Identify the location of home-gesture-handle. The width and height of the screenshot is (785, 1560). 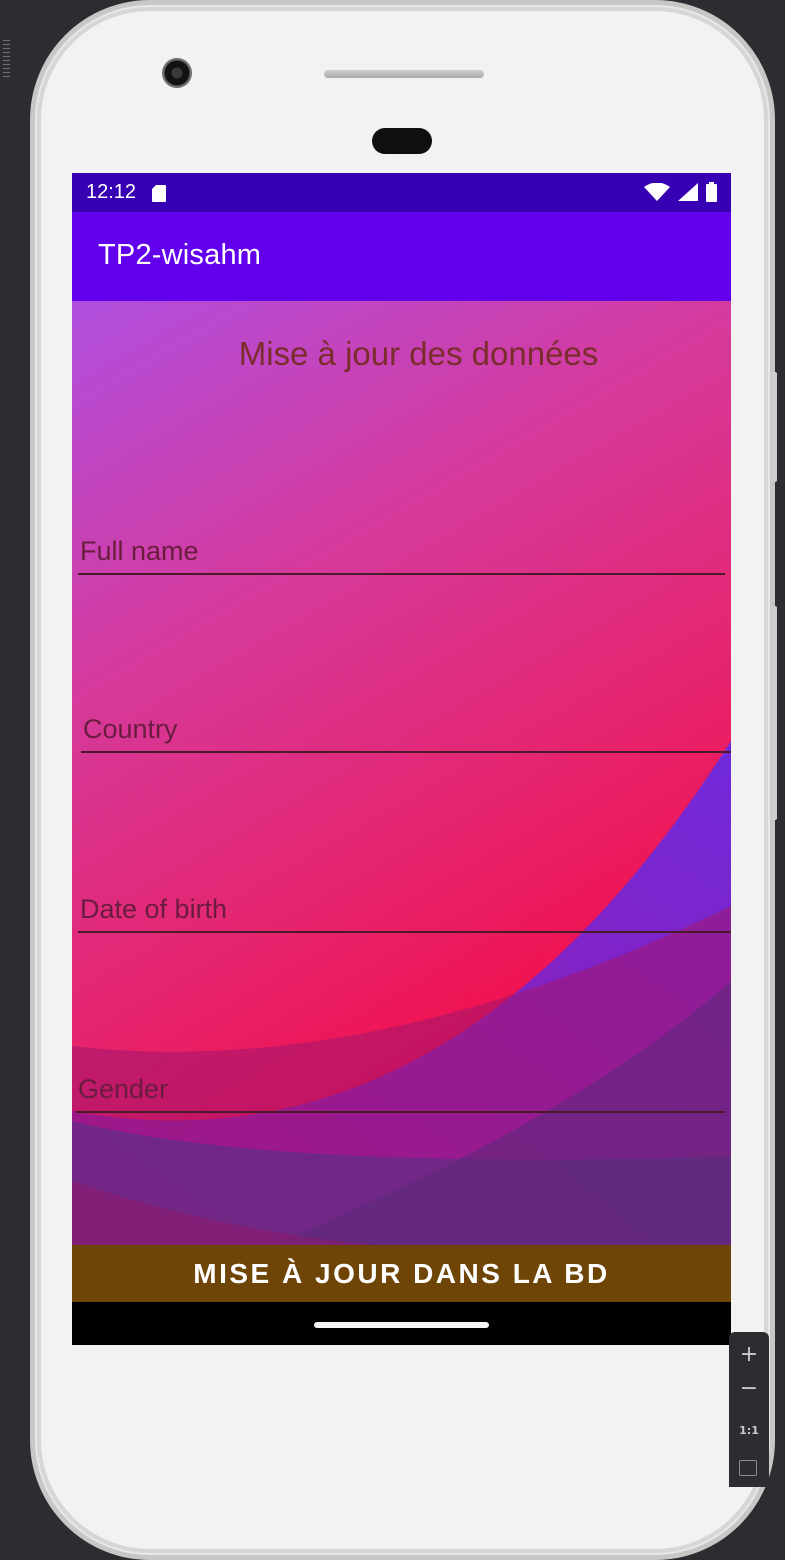
(401, 1325).